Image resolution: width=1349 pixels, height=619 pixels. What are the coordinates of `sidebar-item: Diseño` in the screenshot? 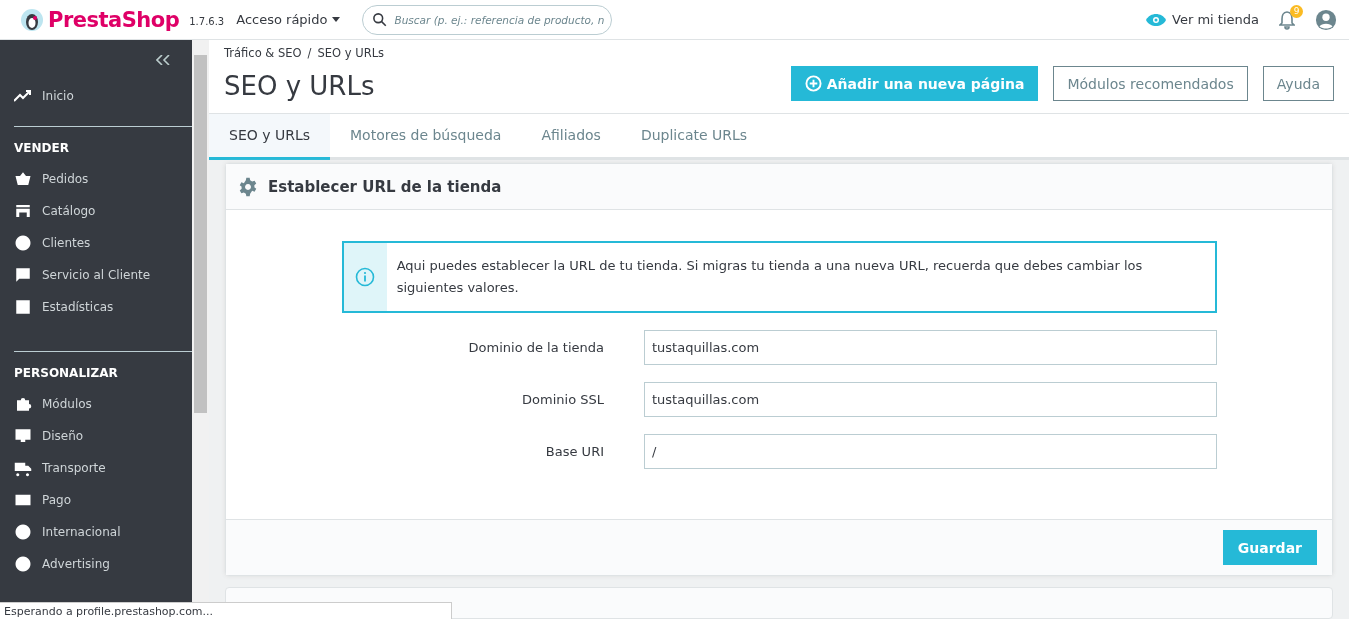 It's located at (96, 436).